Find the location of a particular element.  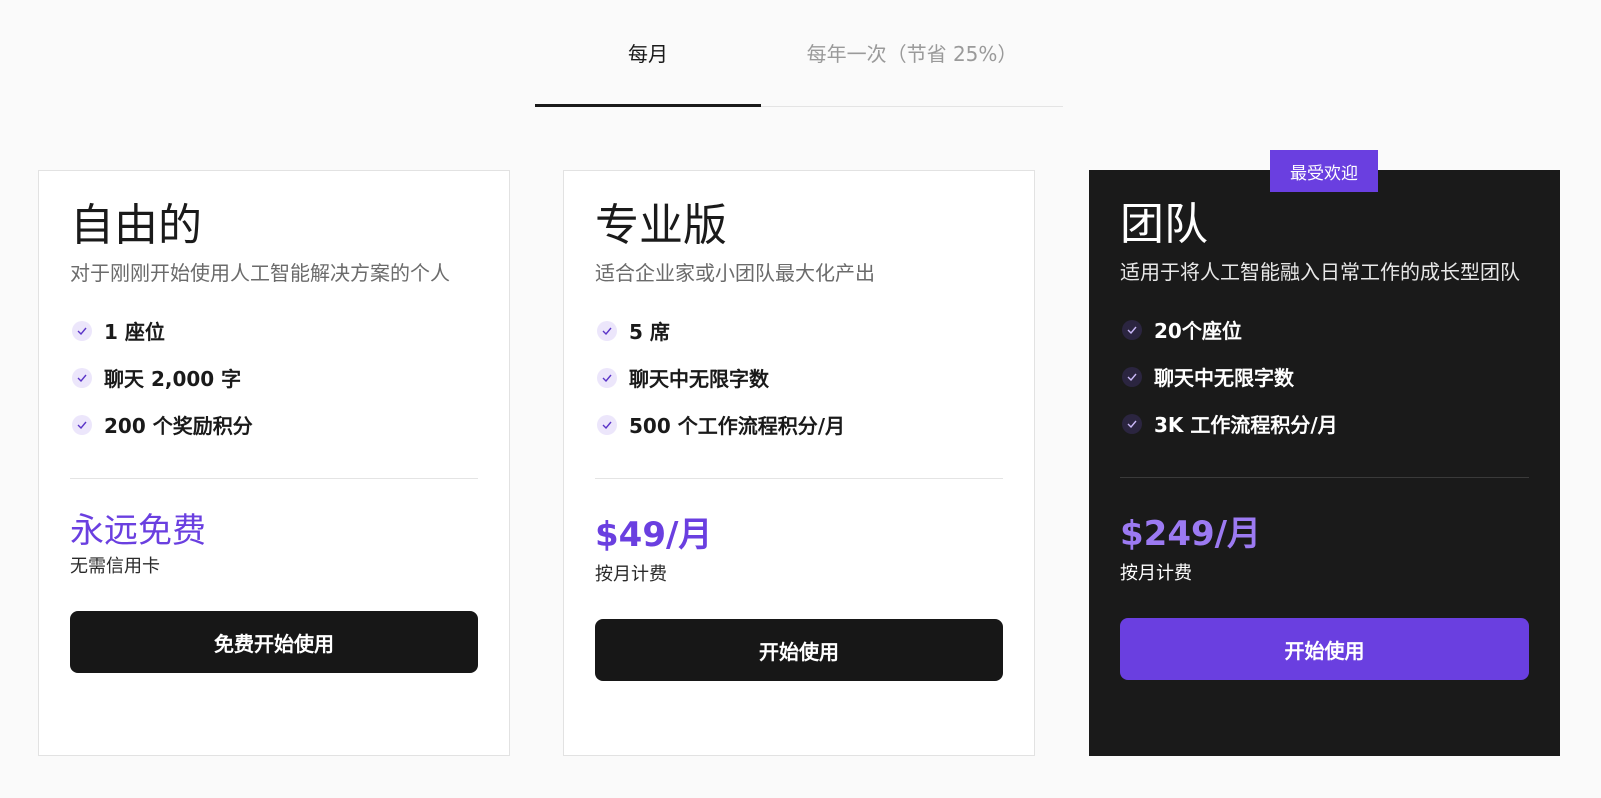

plan-price: $49/月 is located at coordinates (654, 535).